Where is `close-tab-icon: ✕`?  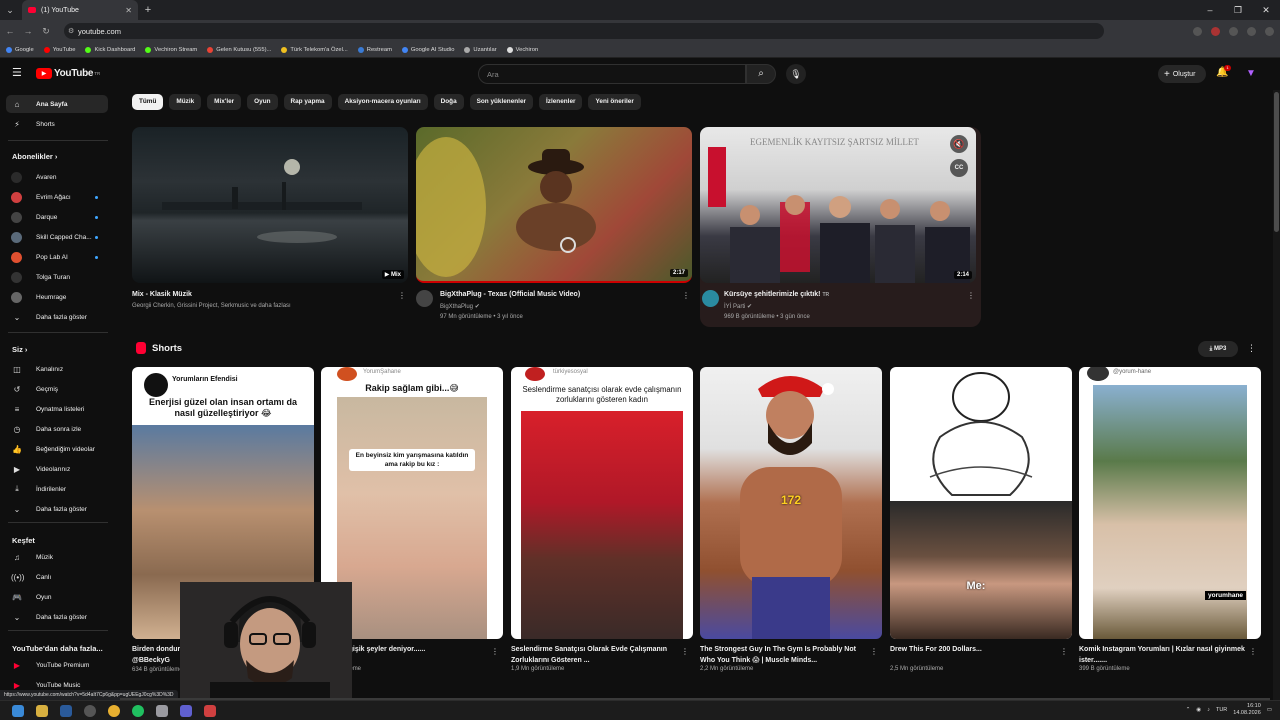
close-tab-icon: ✕ is located at coordinates (128, 10).